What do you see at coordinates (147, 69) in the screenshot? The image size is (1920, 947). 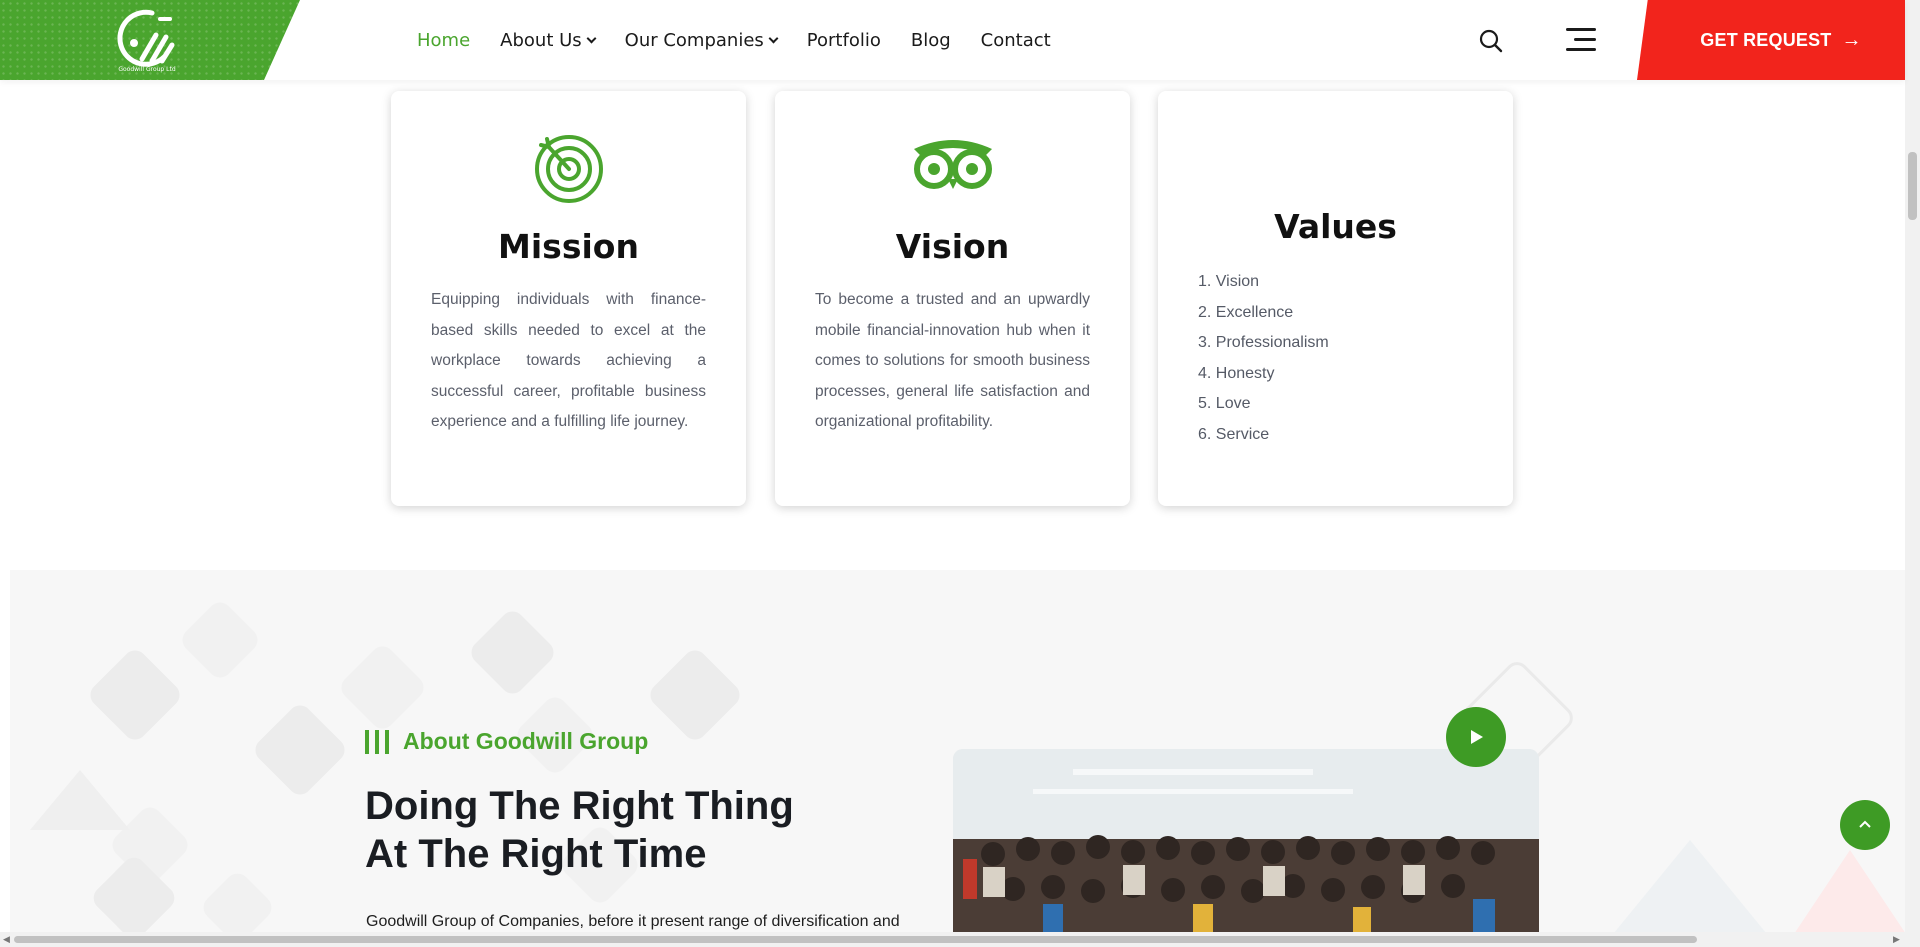 I see `logo-text: Goodwill Group Ltd` at bounding box center [147, 69].